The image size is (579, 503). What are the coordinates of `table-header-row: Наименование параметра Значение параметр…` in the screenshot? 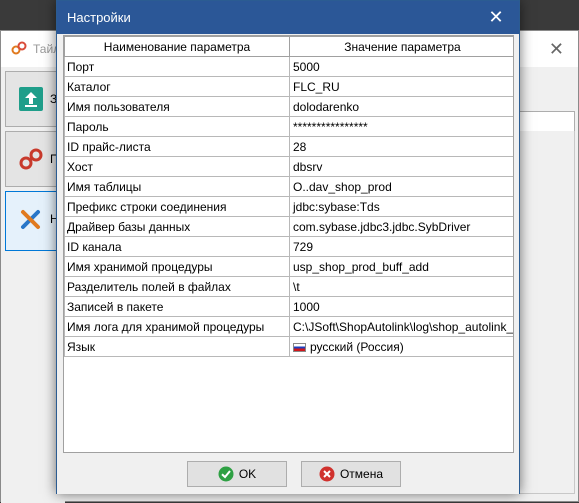 It's located at (288, 46).